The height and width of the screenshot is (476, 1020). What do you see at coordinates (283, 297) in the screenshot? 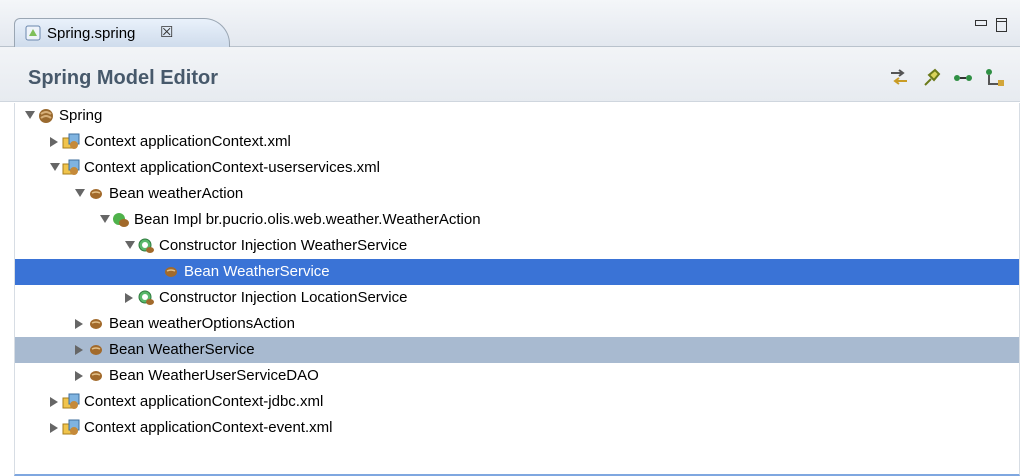
I see `tree-row-label: Constructor Injection LocationService` at bounding box center [283, 297].